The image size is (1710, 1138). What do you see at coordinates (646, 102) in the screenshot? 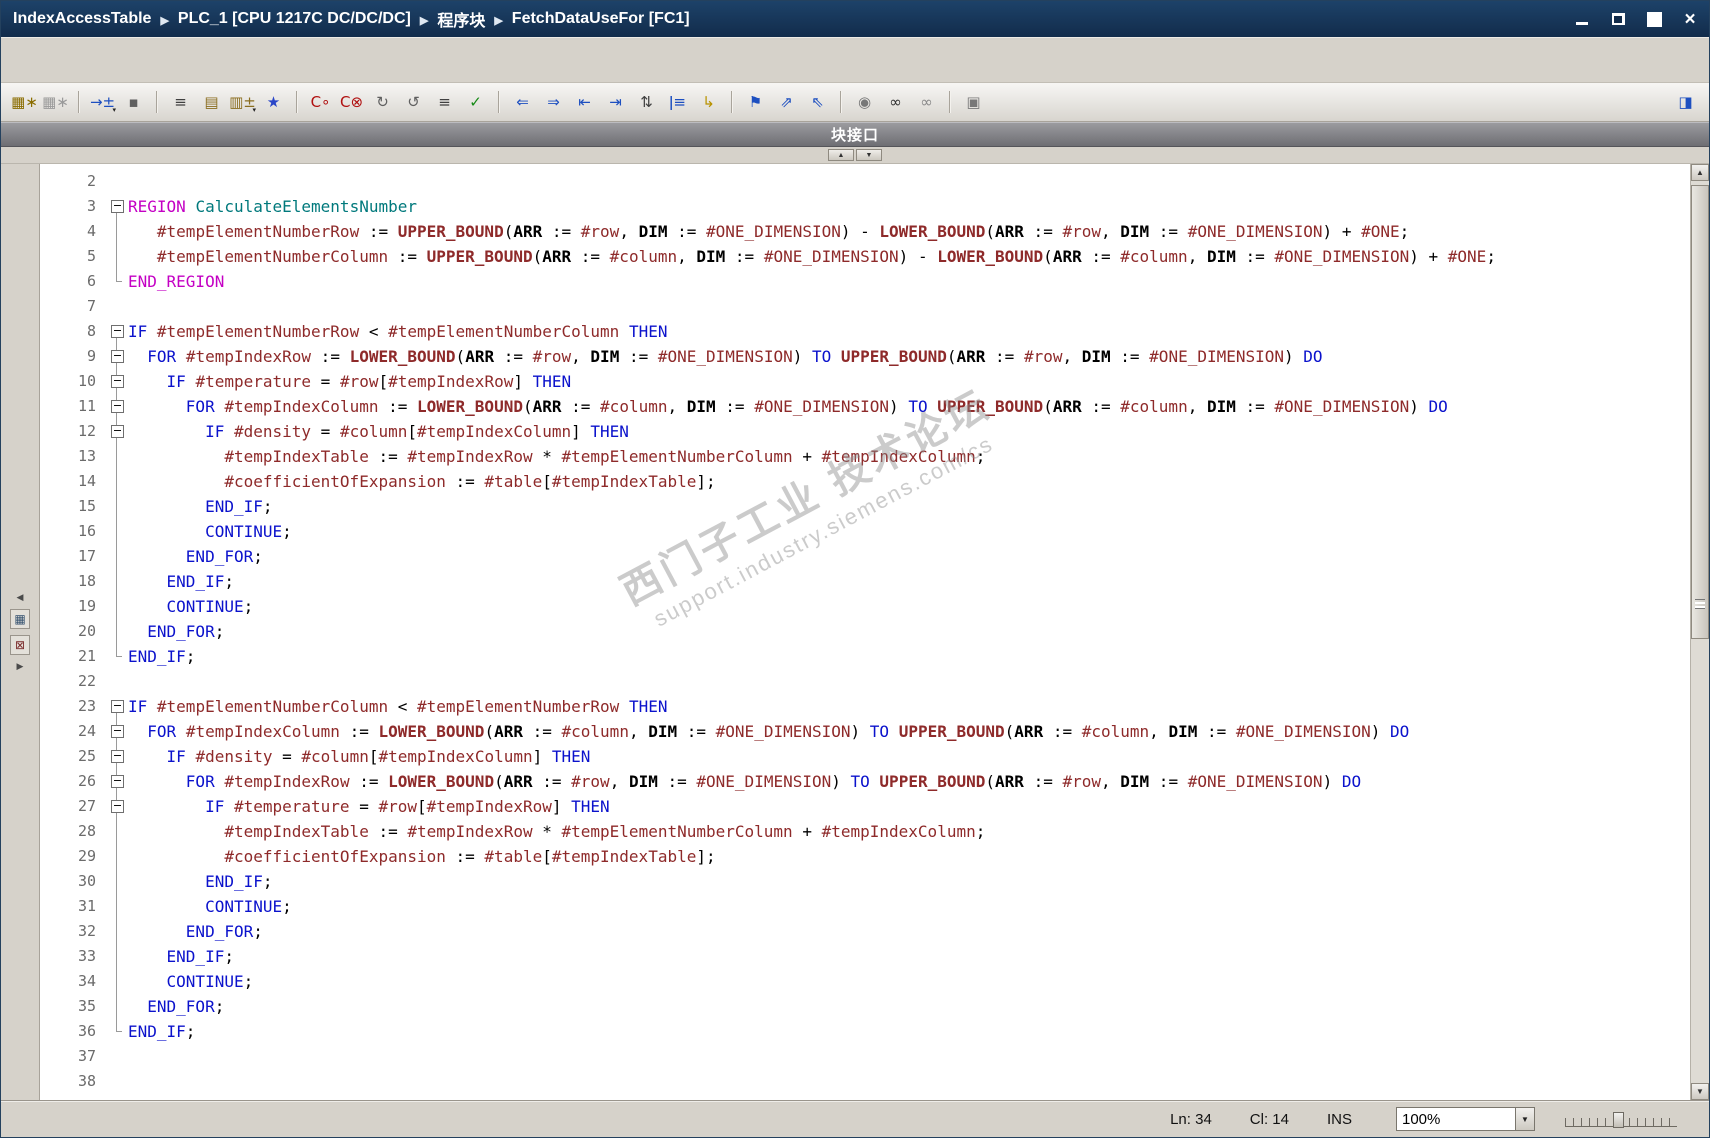
I see `renumber-networks-icon: ⇅` at bounding box center [646, 102].